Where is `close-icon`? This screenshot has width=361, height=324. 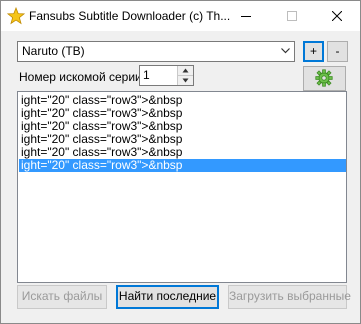
close-icon is located at coordinates (337, 16).